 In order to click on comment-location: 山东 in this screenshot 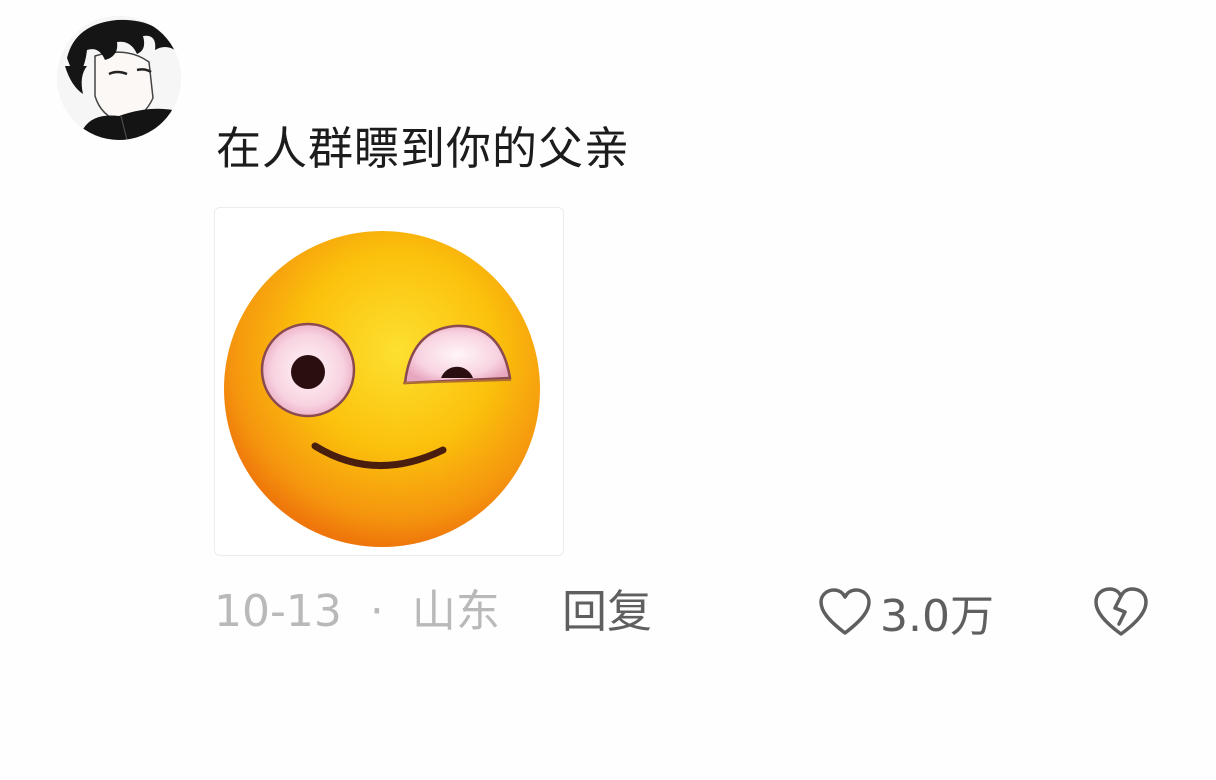, I will do `click(455, 611)`.